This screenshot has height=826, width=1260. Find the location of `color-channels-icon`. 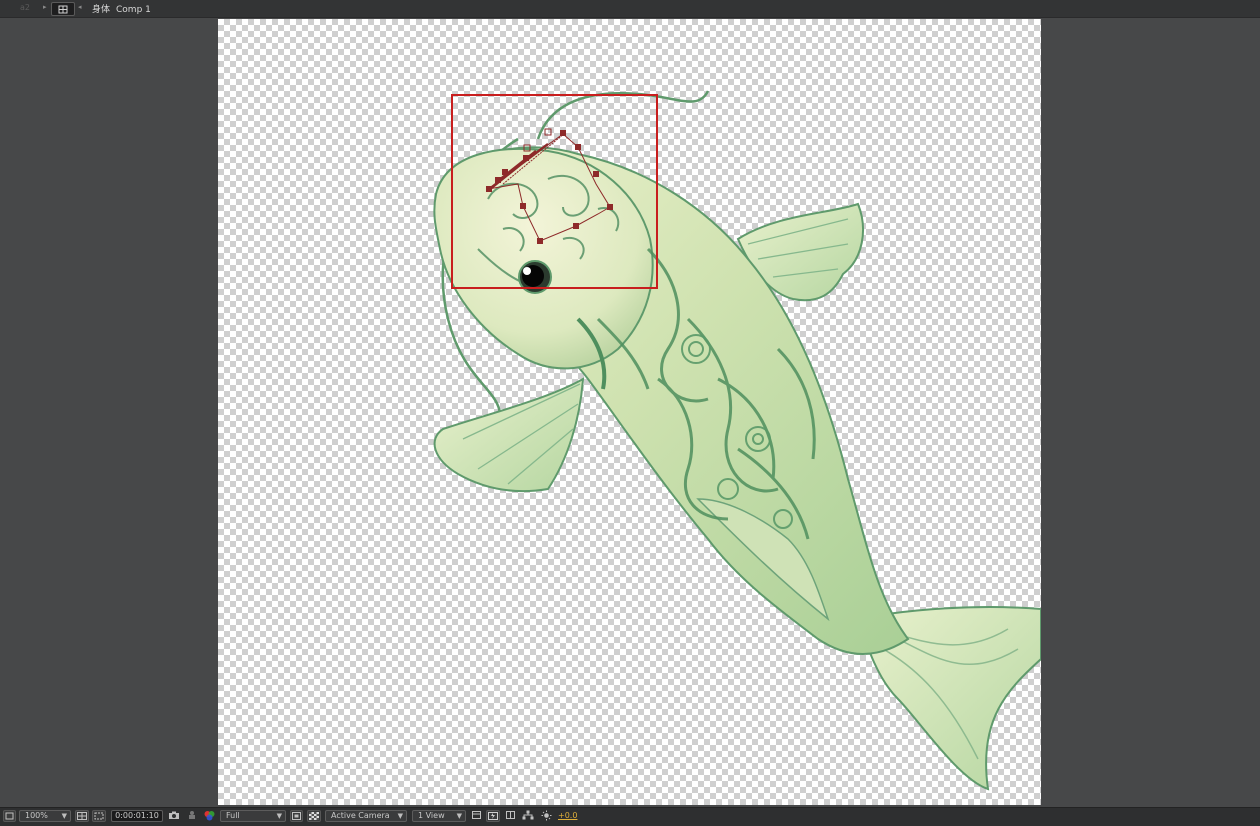

color-channels-icon is located at coordinates (209, 816).